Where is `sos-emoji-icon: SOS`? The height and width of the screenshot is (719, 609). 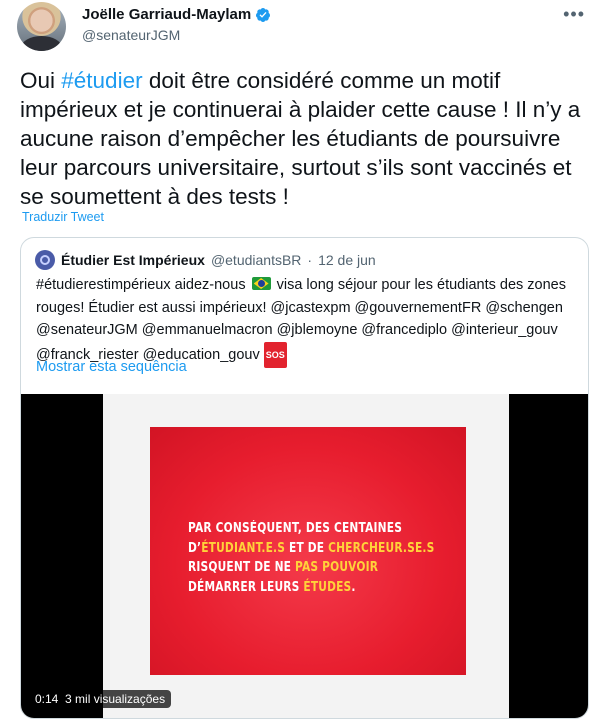 sos-emoji-icon: SOS is located at coordinates (275, 354).